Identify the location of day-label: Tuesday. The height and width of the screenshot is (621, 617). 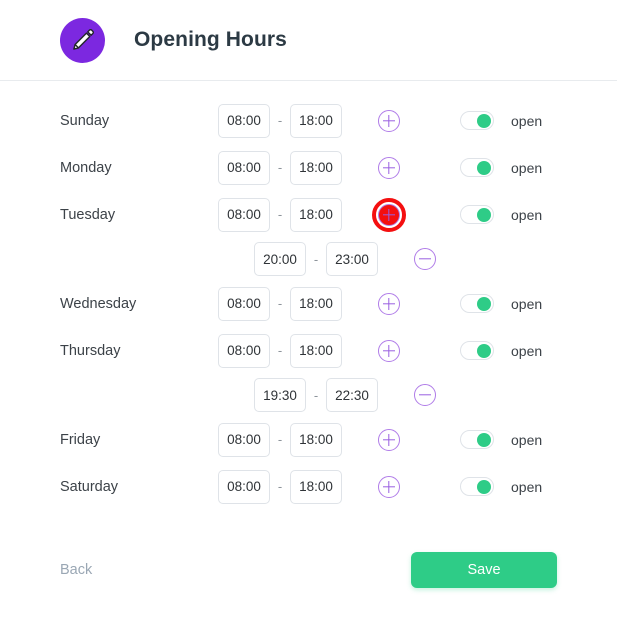
(88, 214).